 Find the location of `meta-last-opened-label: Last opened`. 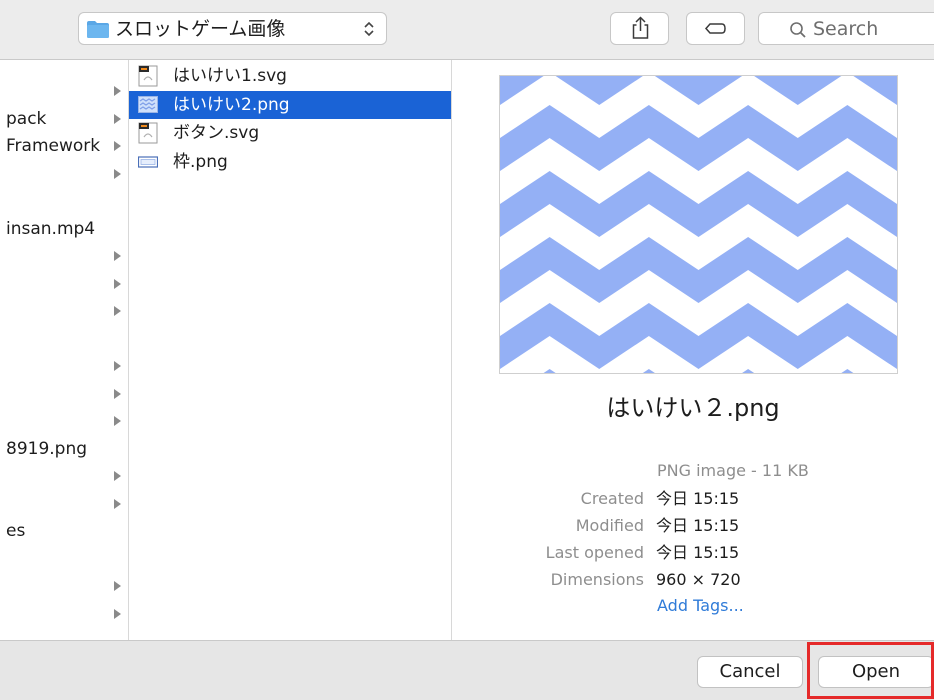

meta-last-opened-label: Last opened is located at coordinates (594, 552).